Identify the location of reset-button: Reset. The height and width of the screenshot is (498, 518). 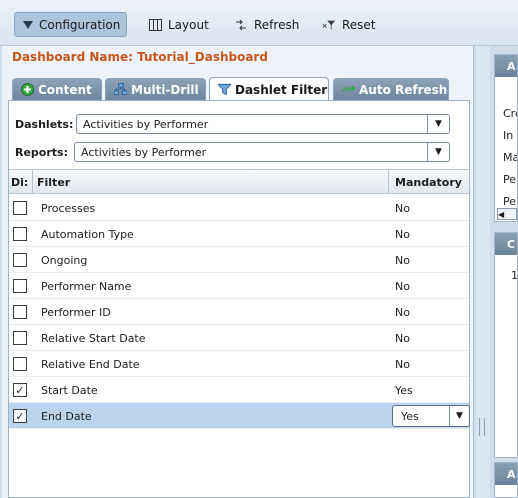
(349, 24).